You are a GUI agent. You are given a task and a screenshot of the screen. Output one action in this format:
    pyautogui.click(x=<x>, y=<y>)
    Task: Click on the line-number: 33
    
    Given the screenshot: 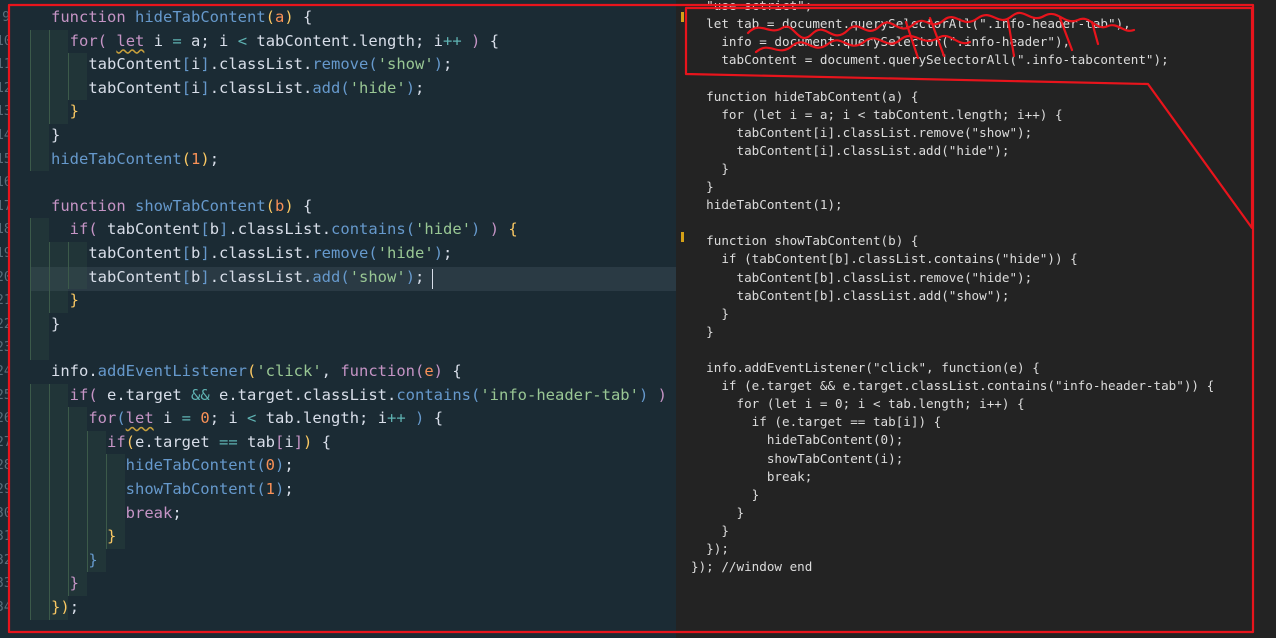 What is the action you would take?
    pyautogui.click(x=5, y=584)
    